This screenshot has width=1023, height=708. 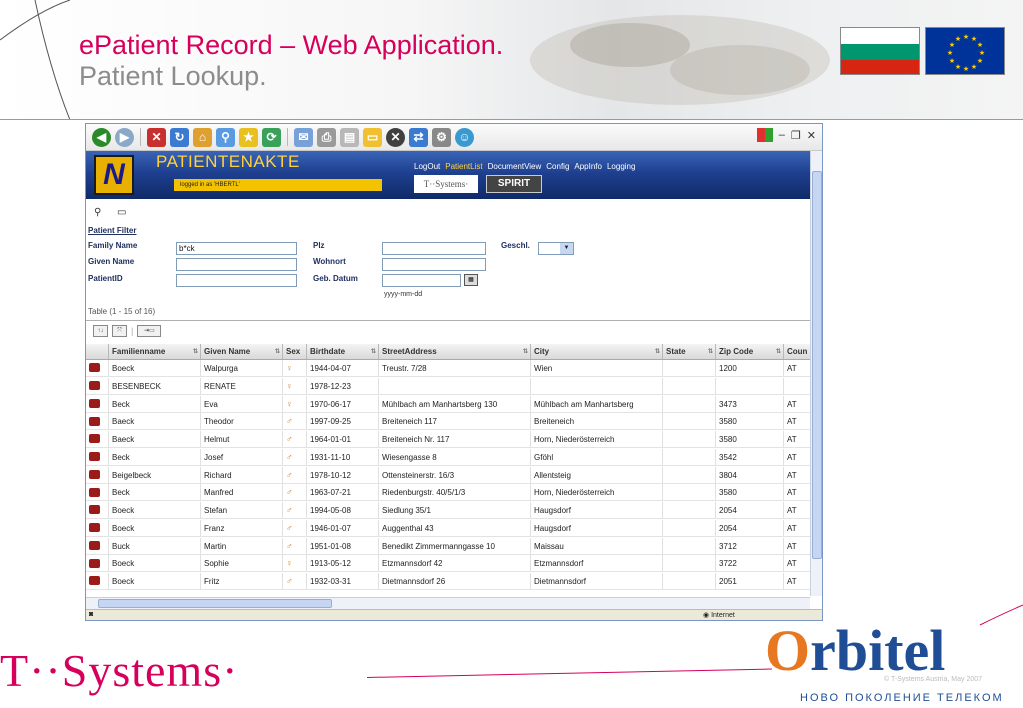 What do you see at coordinates (202, 137) in the screenshot?
I see `home-icon: ⌂` at bounding box center [202, 137].